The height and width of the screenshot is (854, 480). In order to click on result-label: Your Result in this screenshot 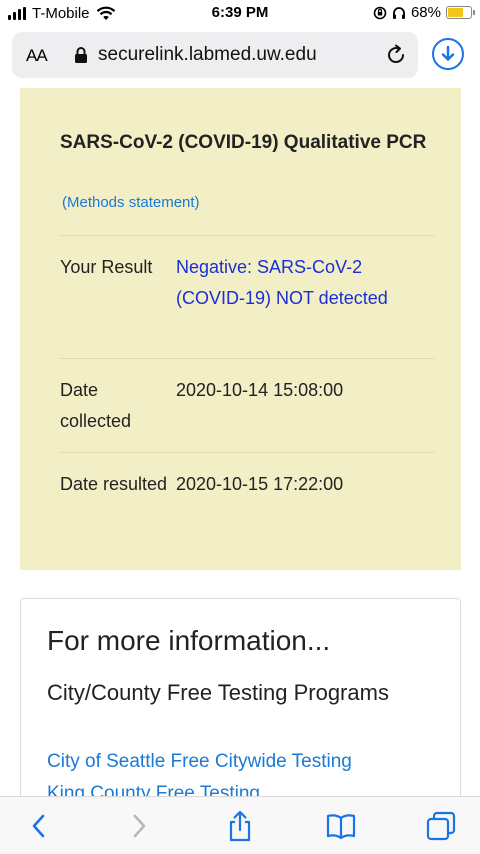, I will do `click(106, 267)`.